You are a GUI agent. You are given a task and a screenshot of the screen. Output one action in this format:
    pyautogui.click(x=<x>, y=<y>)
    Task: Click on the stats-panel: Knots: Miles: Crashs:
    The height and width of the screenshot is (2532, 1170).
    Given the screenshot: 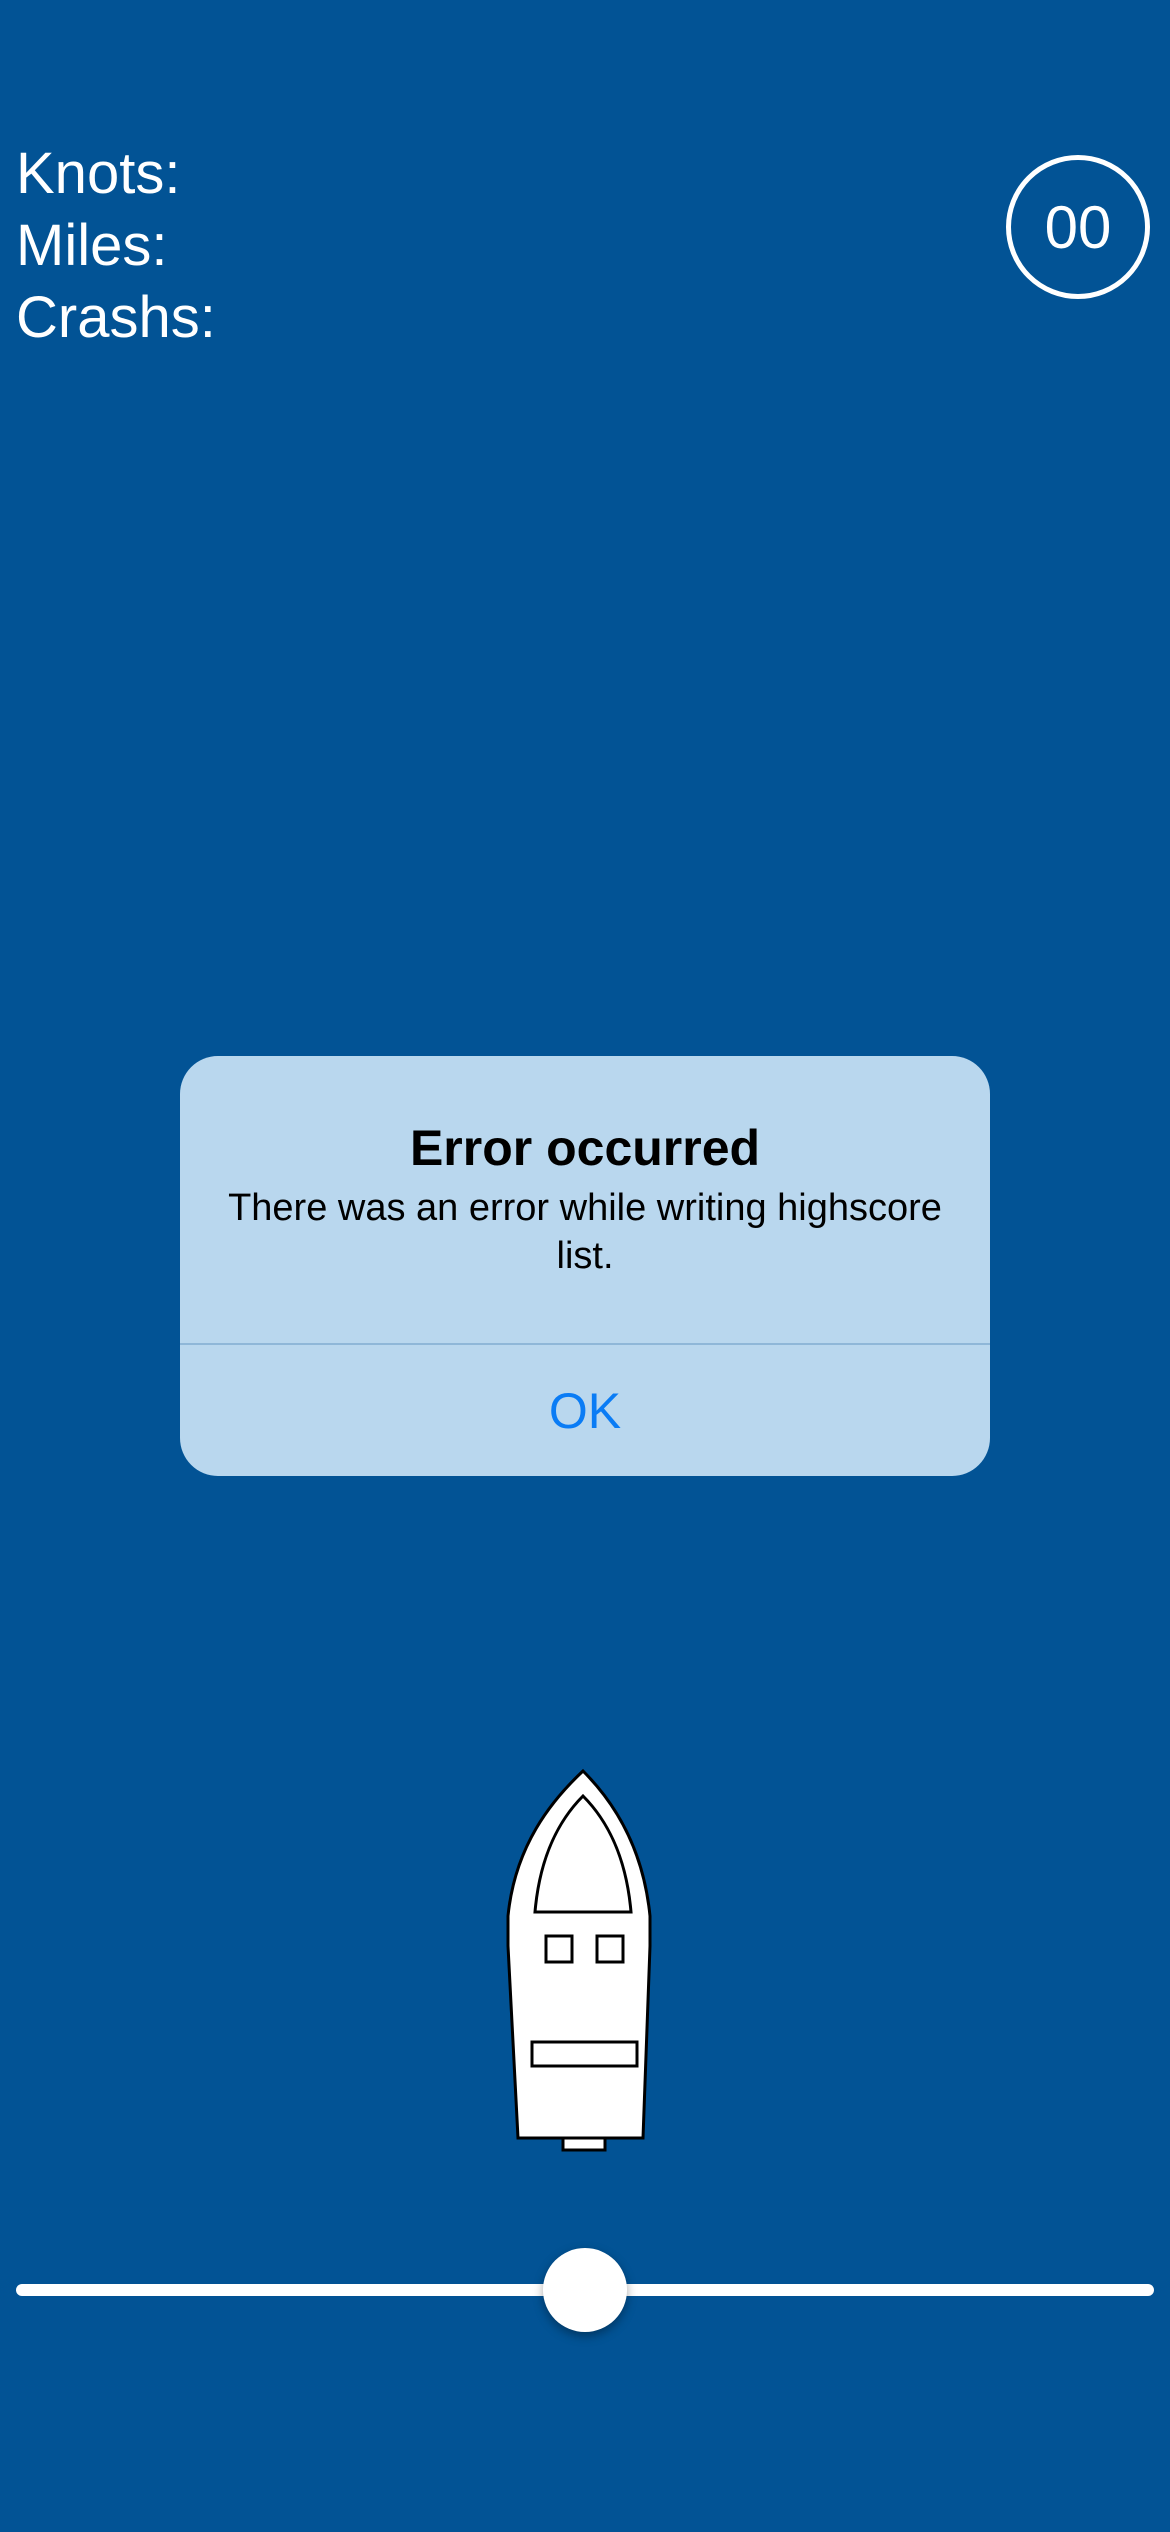 What is the action you would take?
    pyautogui.click(x=116, y=246)
    